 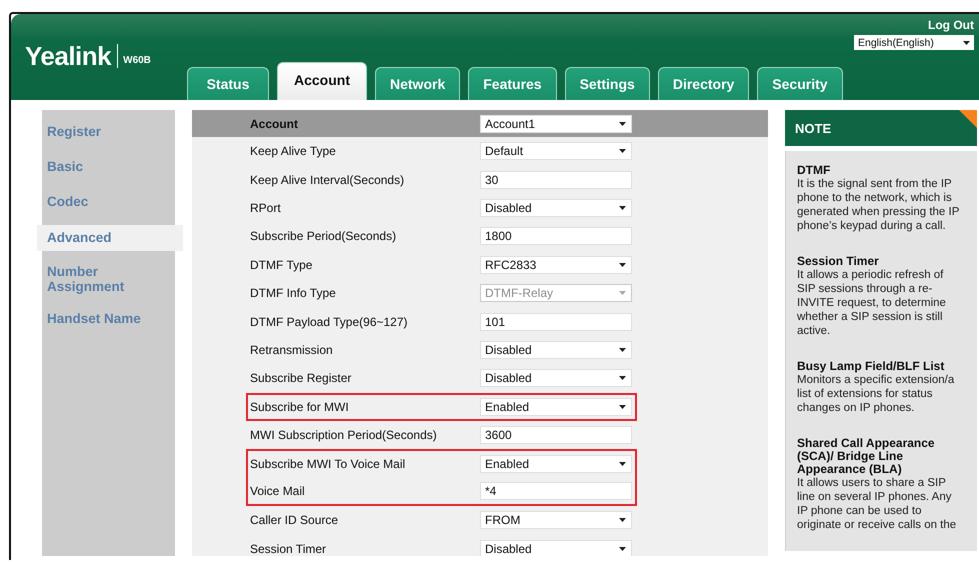 I want to click on dropdown: Default, so click(x=556, y=151).